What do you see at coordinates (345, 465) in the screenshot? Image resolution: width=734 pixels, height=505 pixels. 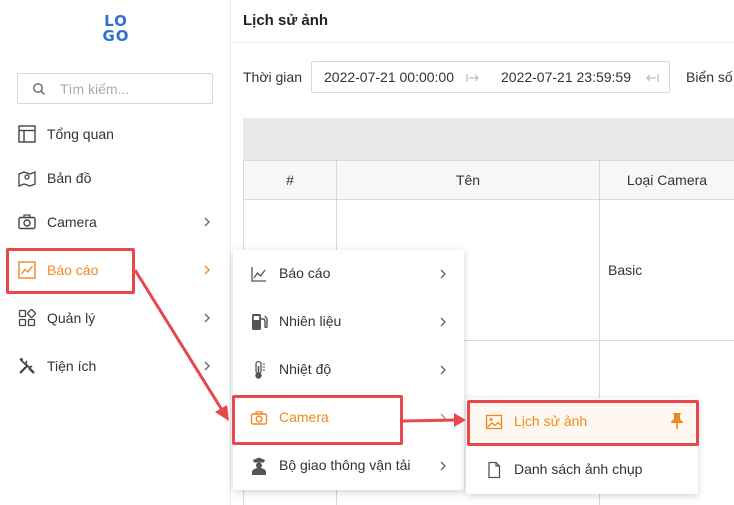 I see `submenu-item-label: Bộ giao thông vận tải` at bounding box center [345, 465].